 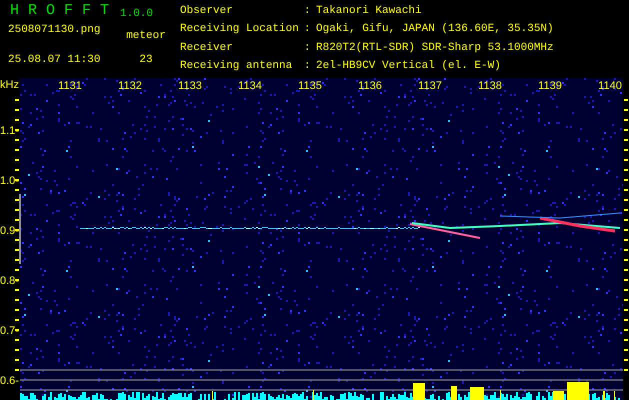 What do you see at coordinates (146, 37) in the screenshot?
I see `count-label: meteor` at bounding box center [146, 37].